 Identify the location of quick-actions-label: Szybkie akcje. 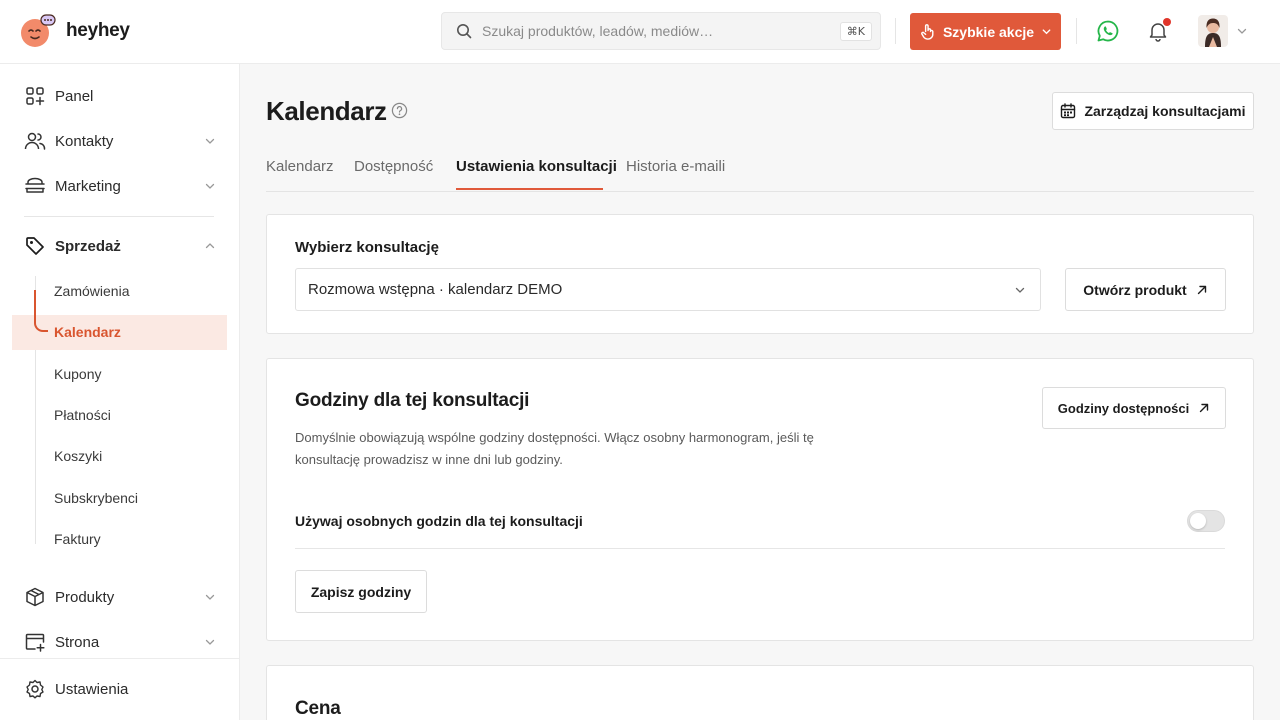
(988, 32).